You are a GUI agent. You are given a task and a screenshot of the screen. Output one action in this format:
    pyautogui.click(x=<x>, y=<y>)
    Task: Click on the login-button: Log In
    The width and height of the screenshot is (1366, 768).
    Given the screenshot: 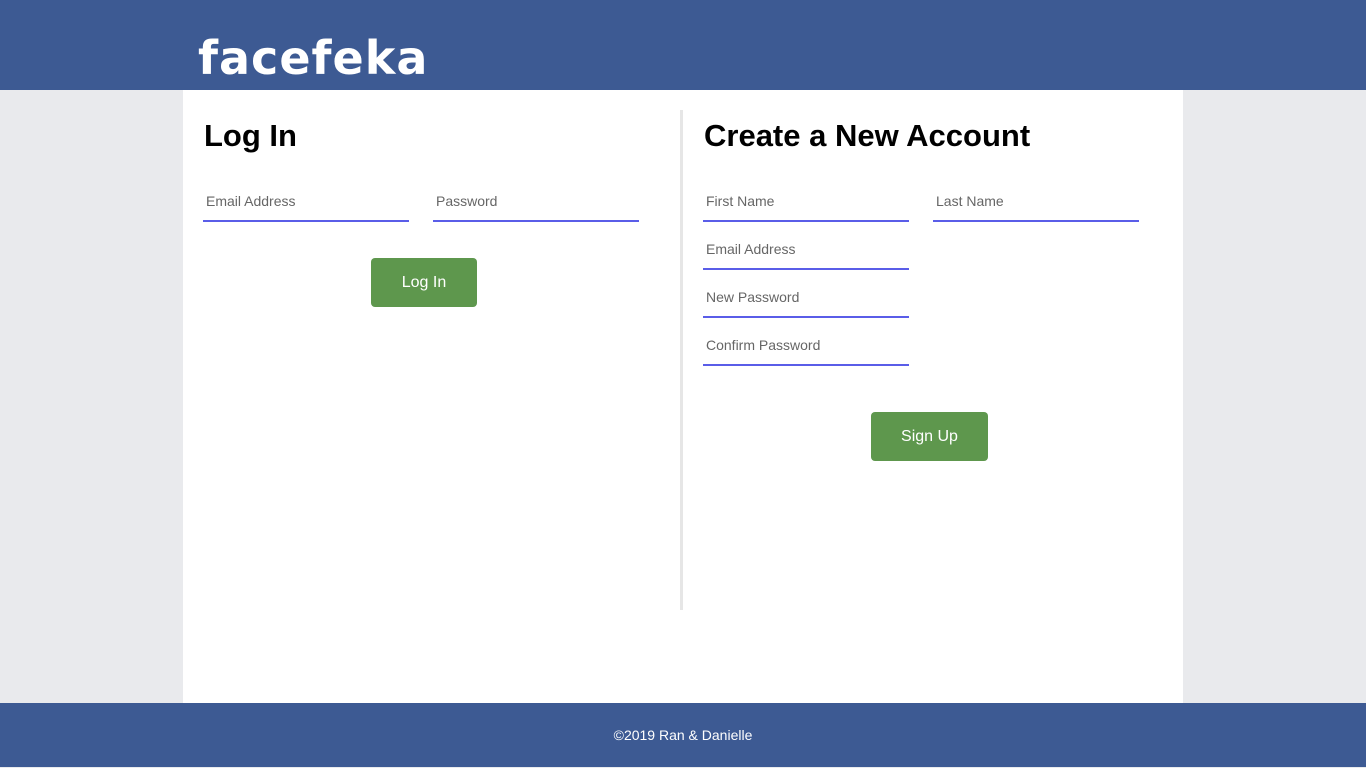 What is the action you would take?
    pyautogui.click(x=424, y=282)
    